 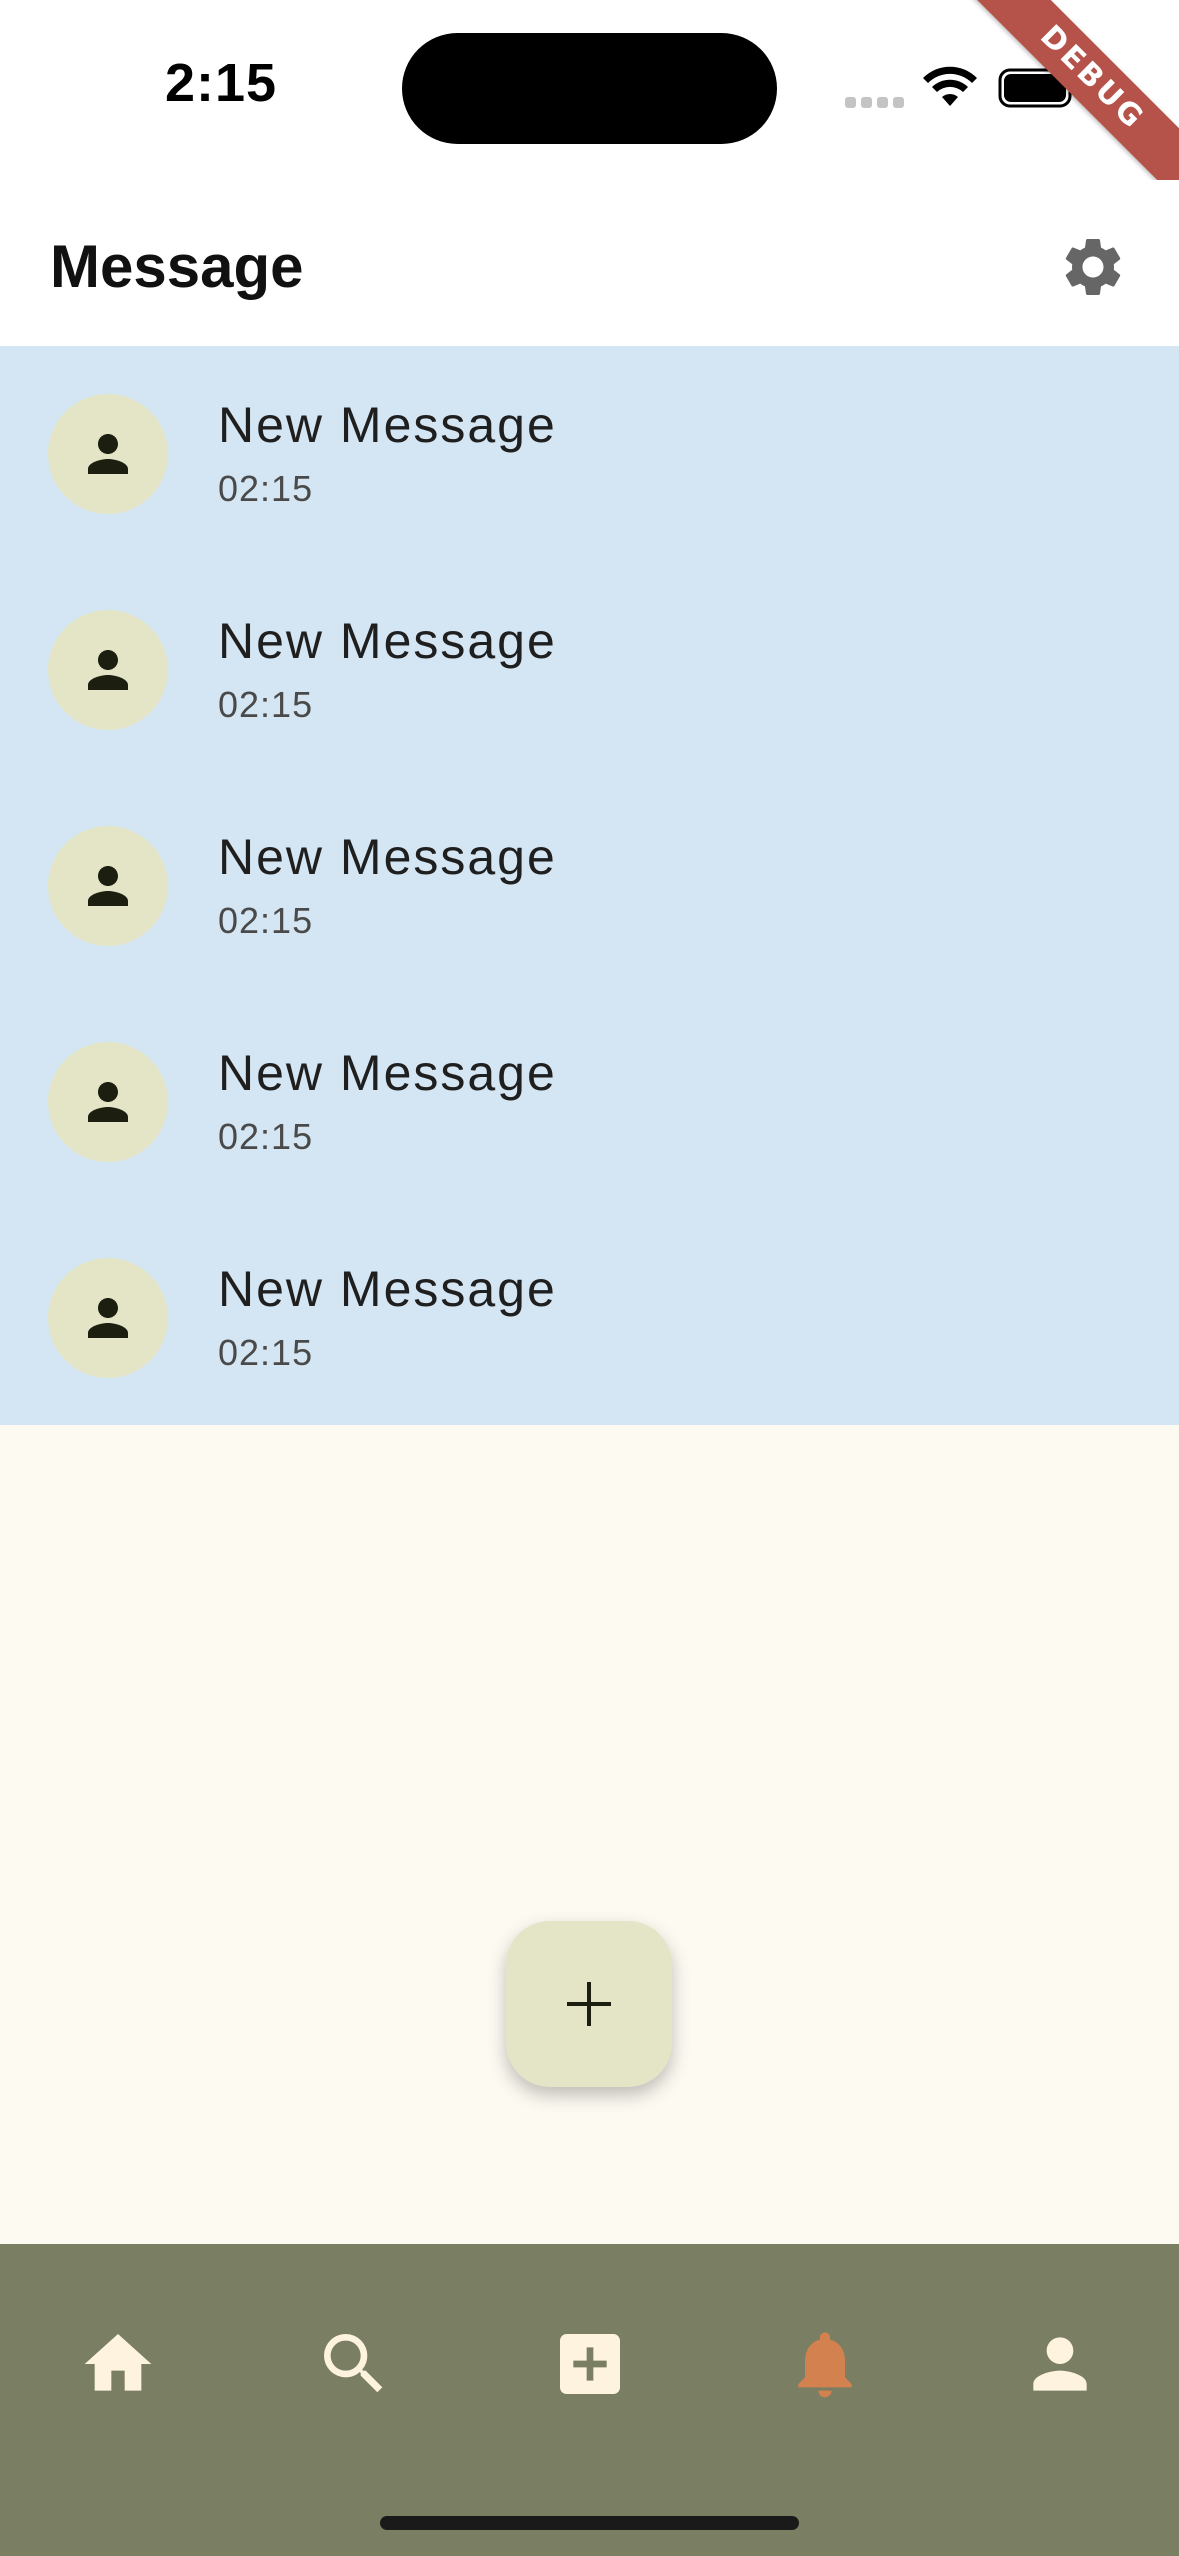 I want to click on status-bar: 2:15, so click(x=589, y=90).